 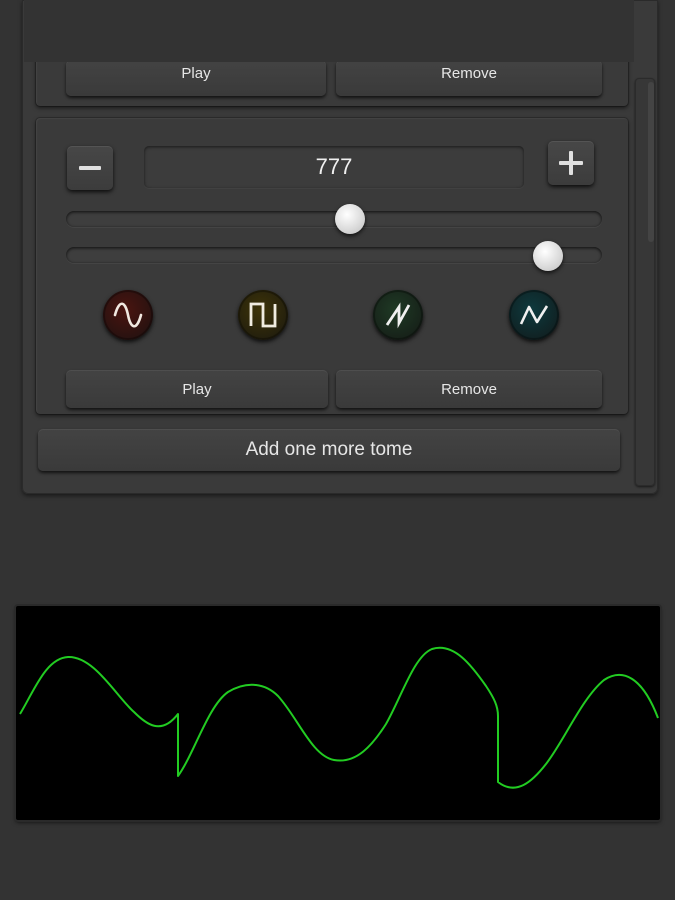 I want to click on sine-wave-button, so click(x=128, y=315).